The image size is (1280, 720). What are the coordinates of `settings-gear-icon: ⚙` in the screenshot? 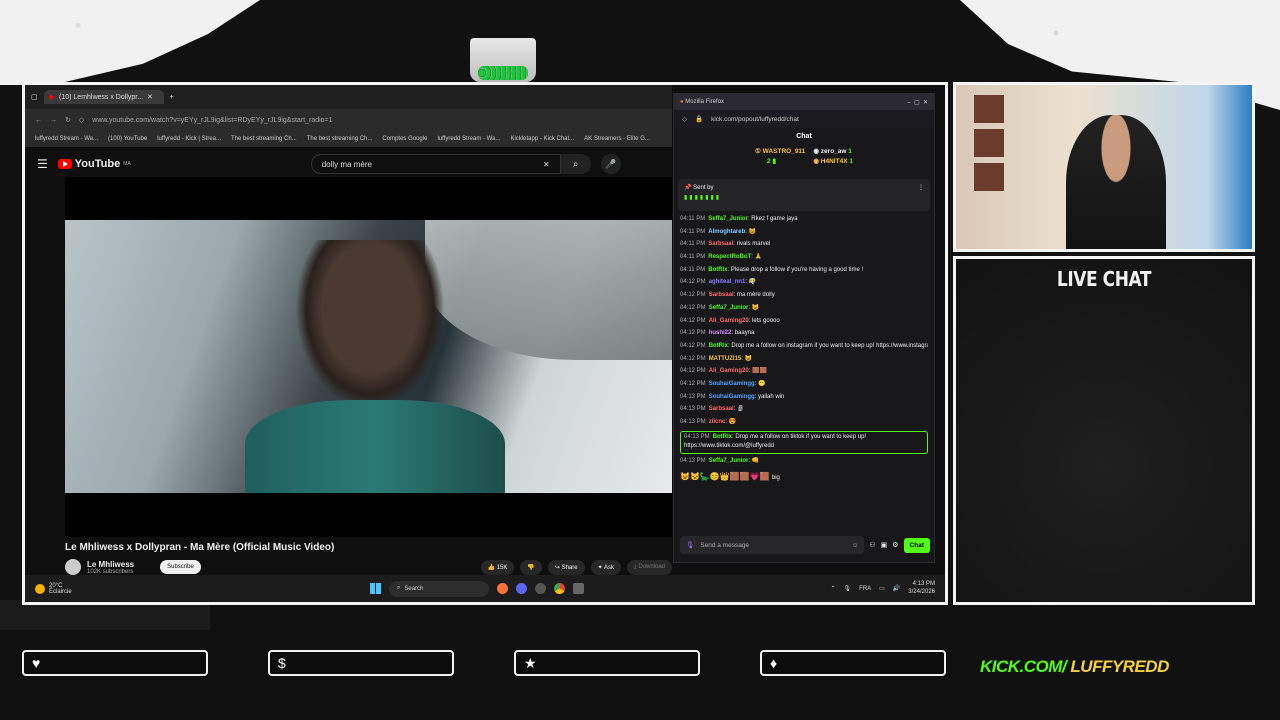 It's located at (895, 545).